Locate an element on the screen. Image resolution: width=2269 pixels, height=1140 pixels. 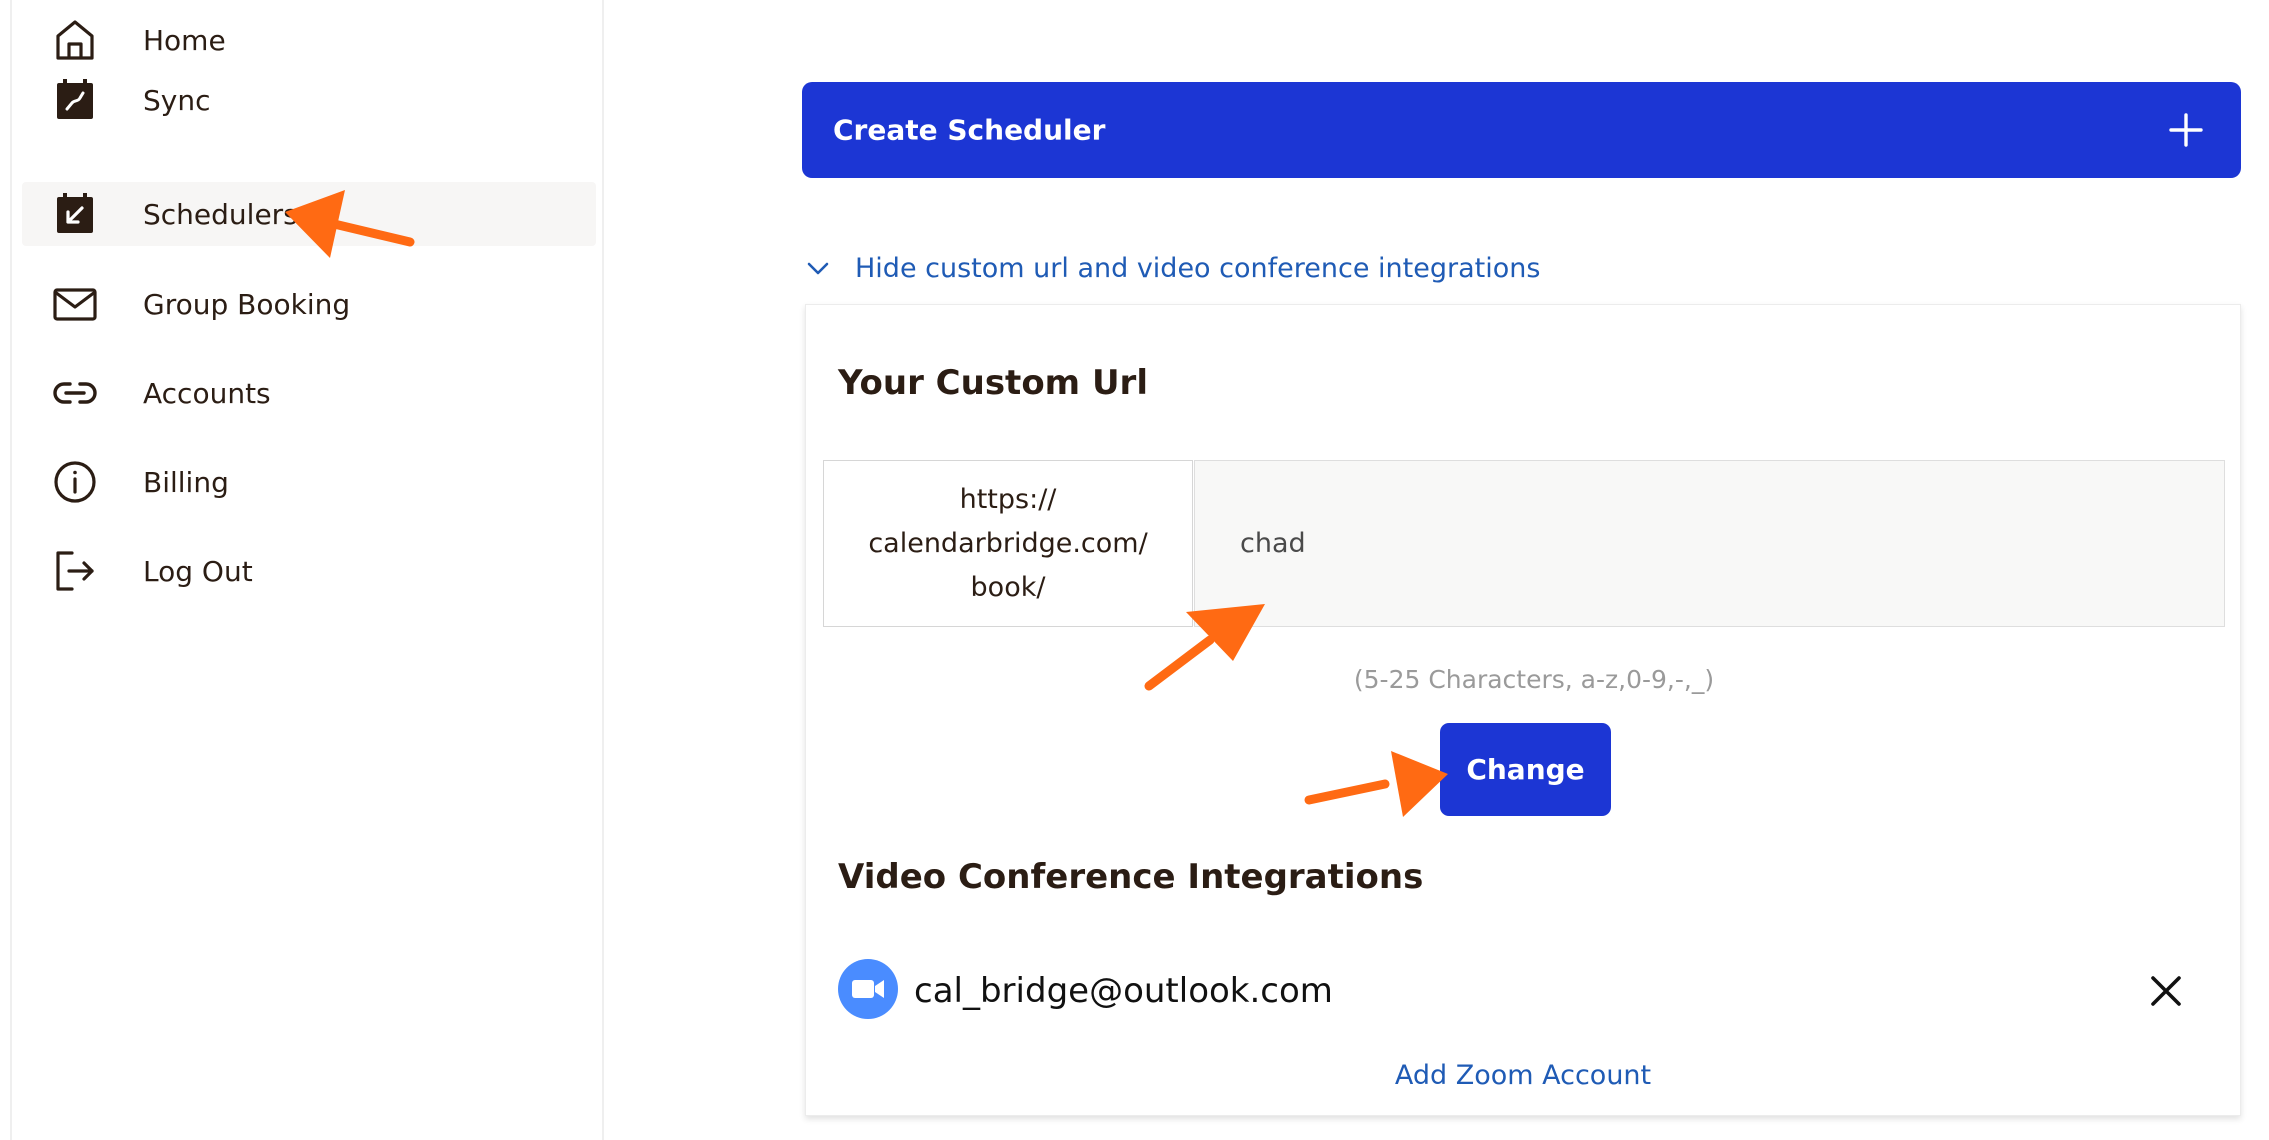
calendar-sync-icon is located at coordinates (75, 100).